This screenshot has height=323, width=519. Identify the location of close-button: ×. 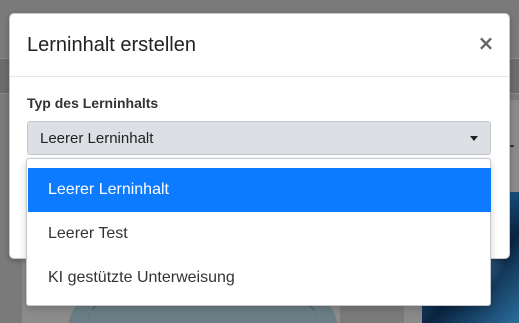
(486, 43).